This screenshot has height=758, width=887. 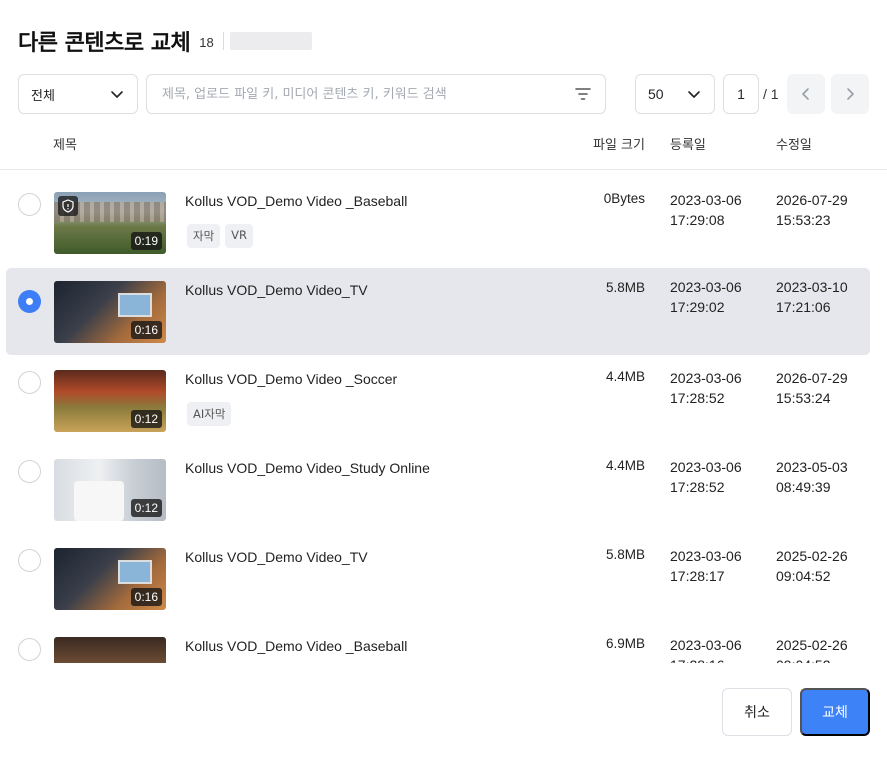 What do you see at coordinates (803, 307) in the screenshot?
I see `modified-date-time: 17:21:06` at bounding box center [803, 307].